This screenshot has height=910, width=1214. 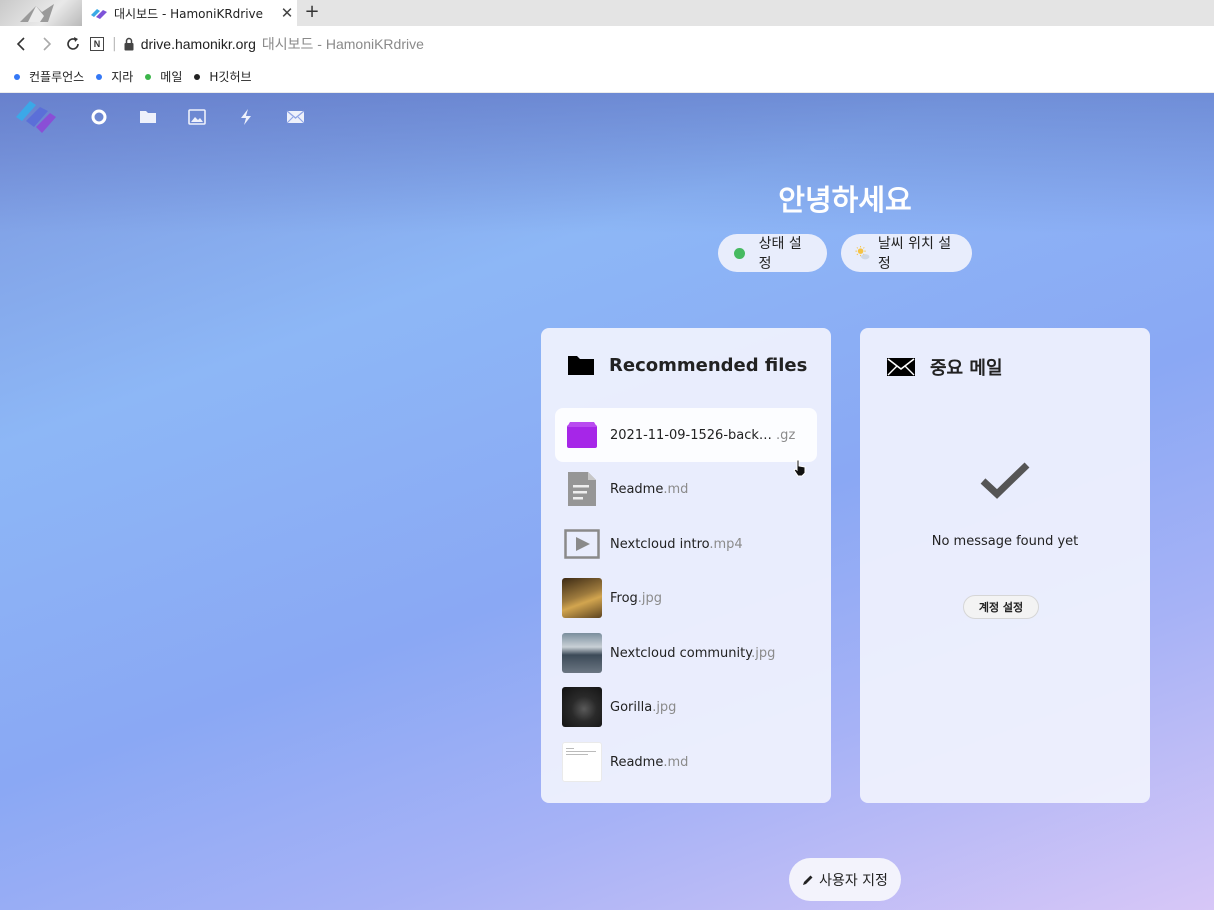 I want to click on bird-icon, so click(x=37, y=13).